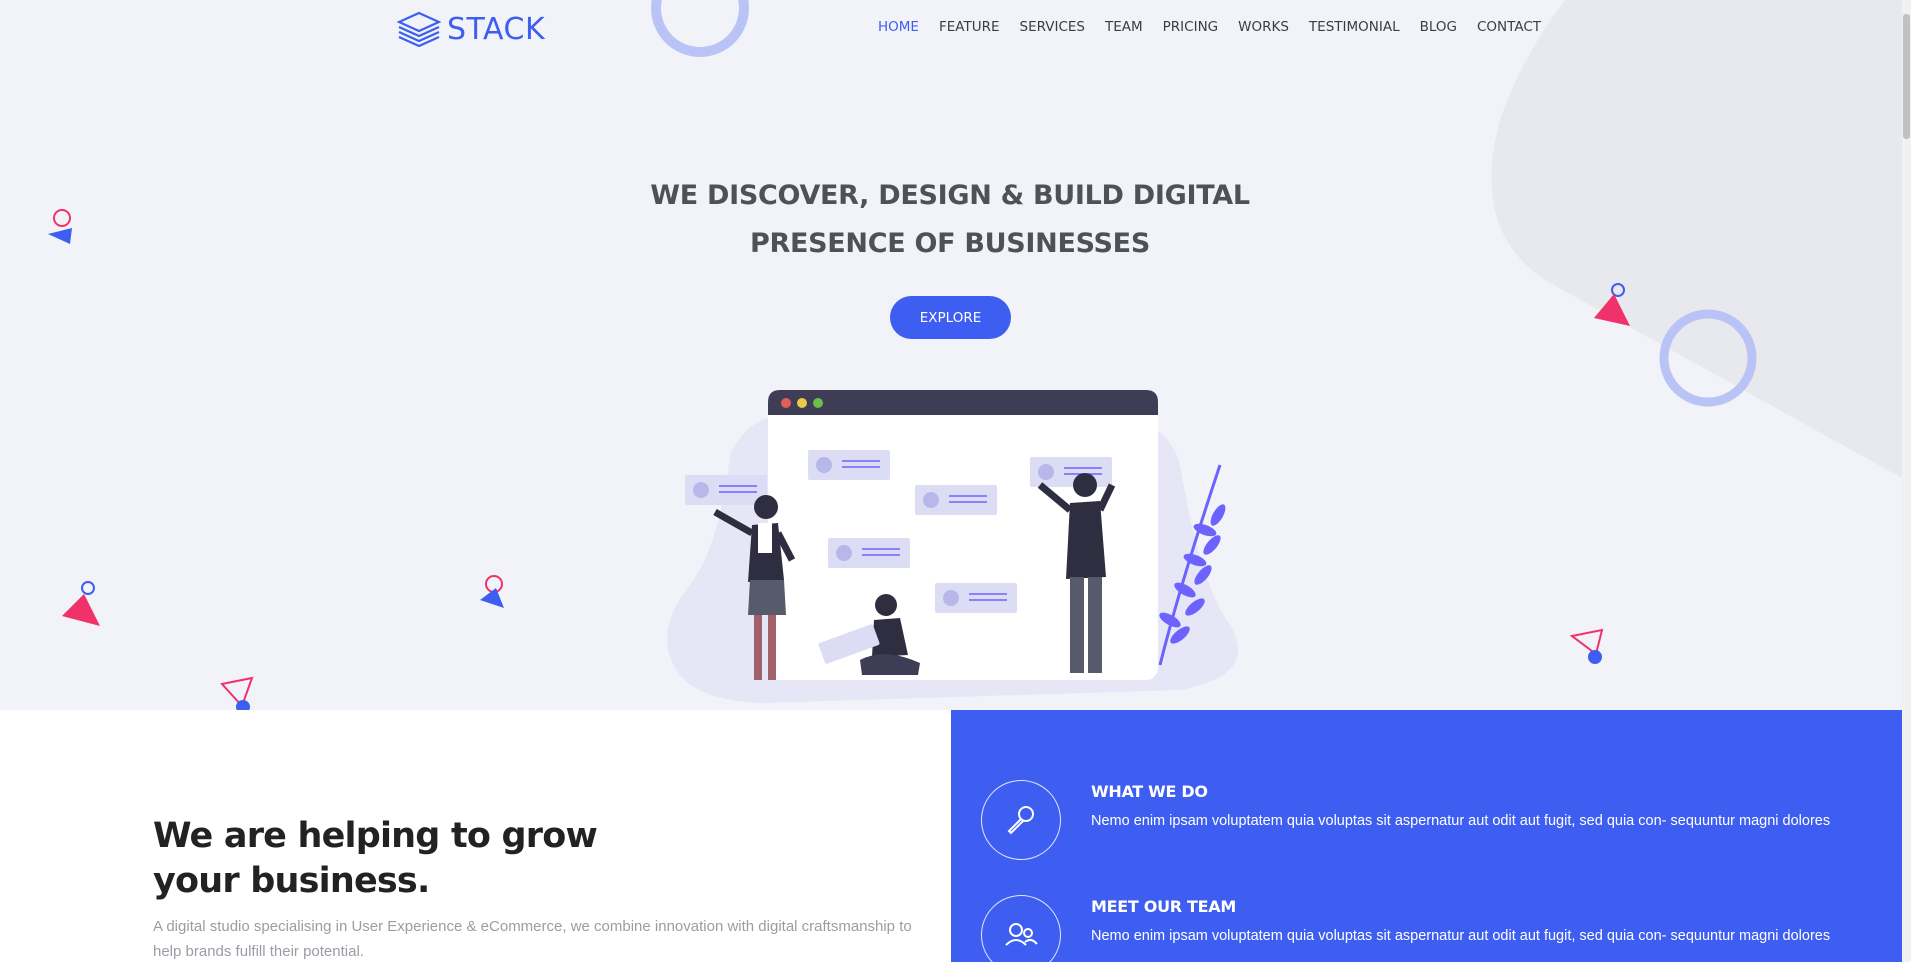 This screenshot has height=962, width=1911. What do you see at coordinates (291, 881) in the screenshot?
I see `about-title-line-2: your business.` at bounding box center [291, 881].